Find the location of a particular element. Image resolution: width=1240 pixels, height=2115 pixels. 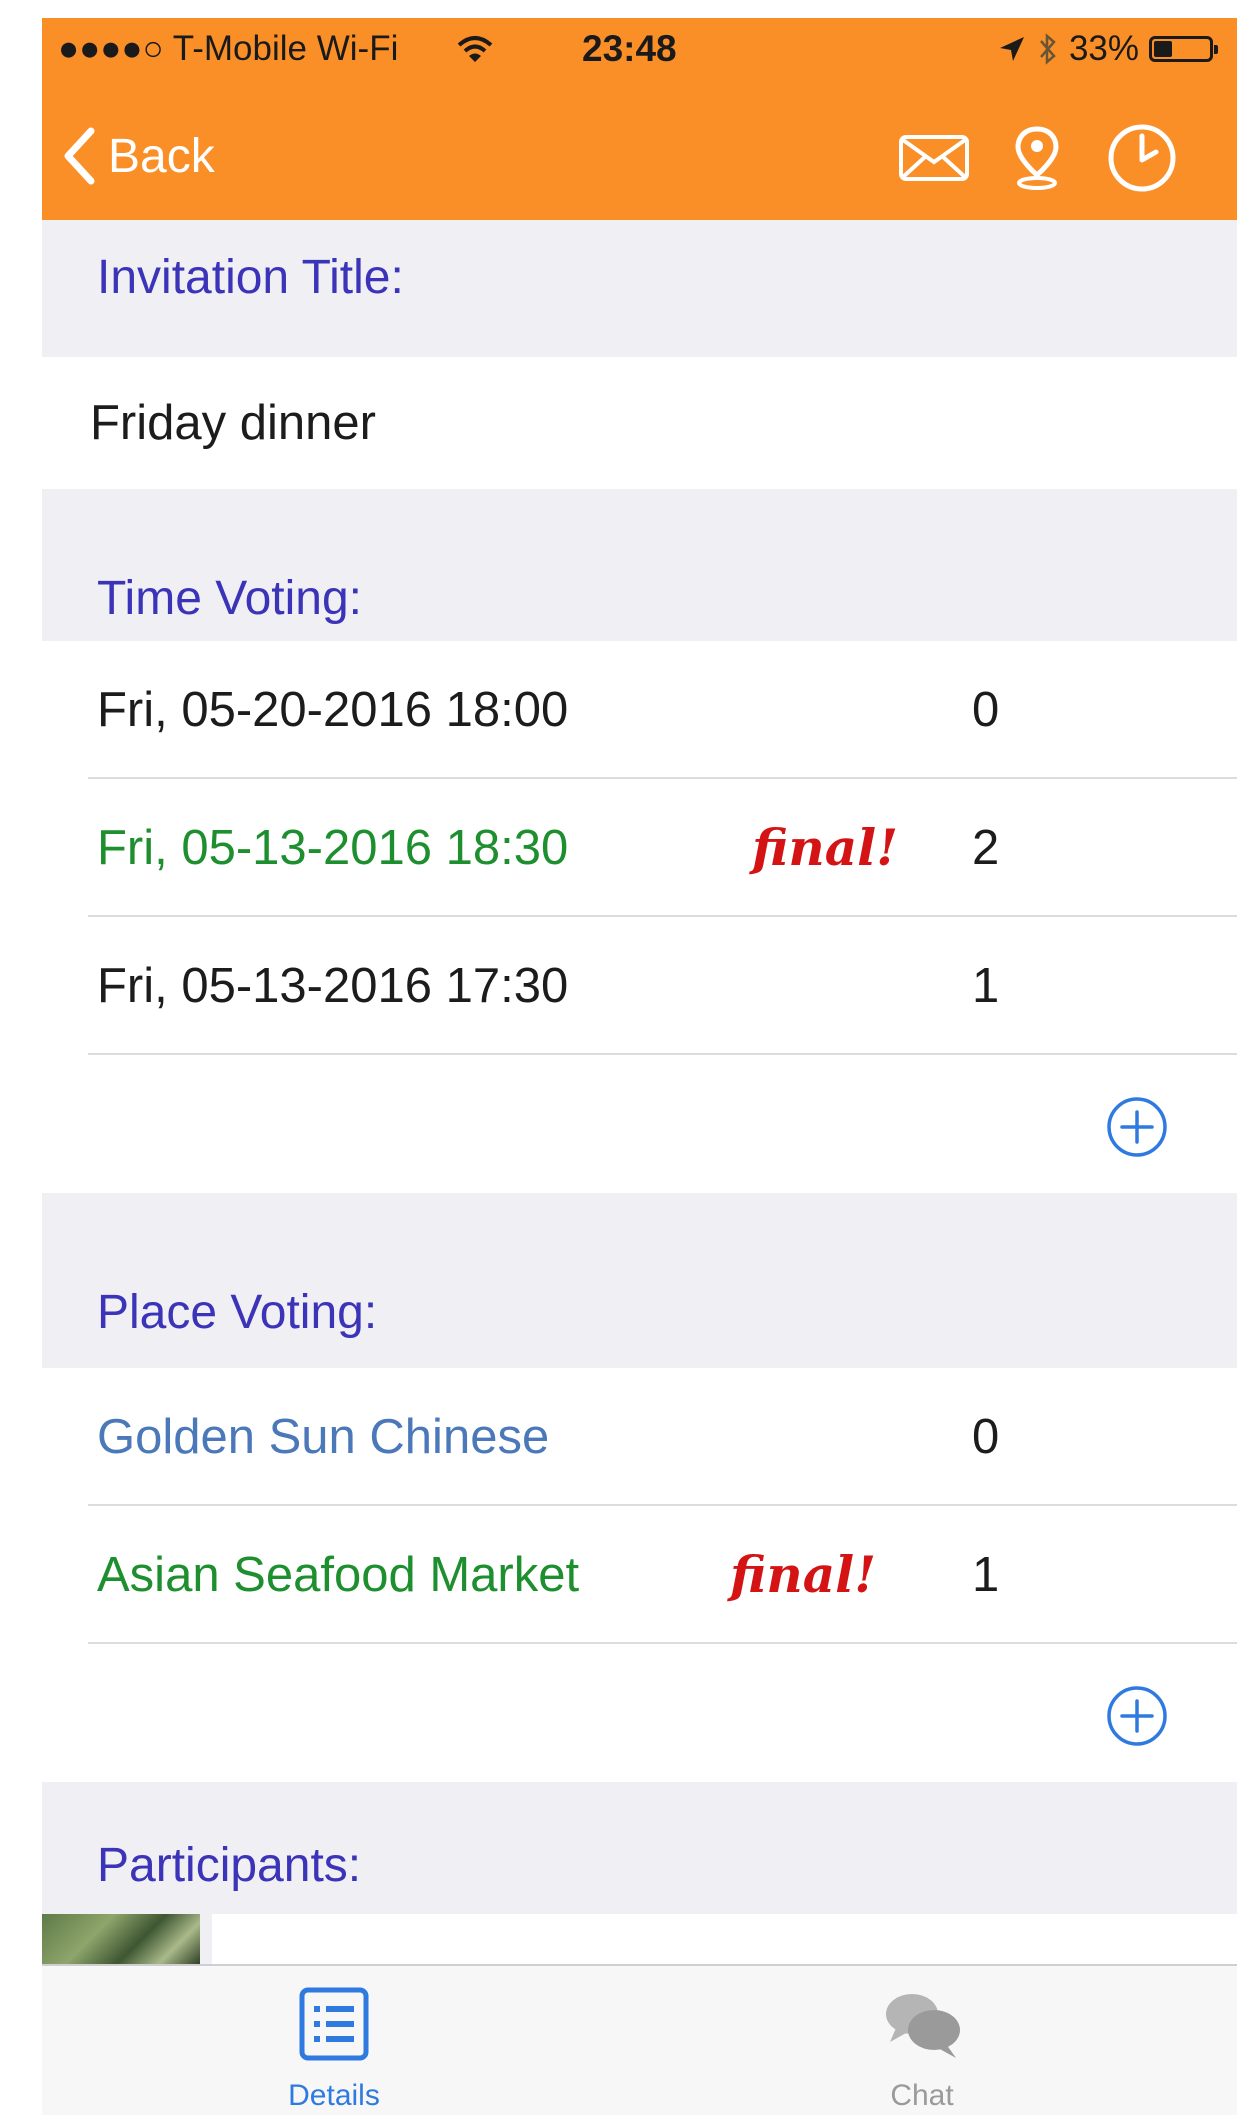

chevron-left-icon is located at coordinates (79, 156).